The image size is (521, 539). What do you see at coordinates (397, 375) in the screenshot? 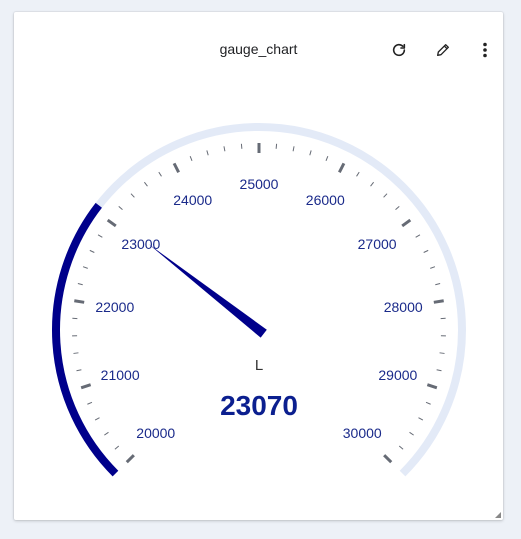
I see `tick-label: 29000` at bounding box center [397, 375].